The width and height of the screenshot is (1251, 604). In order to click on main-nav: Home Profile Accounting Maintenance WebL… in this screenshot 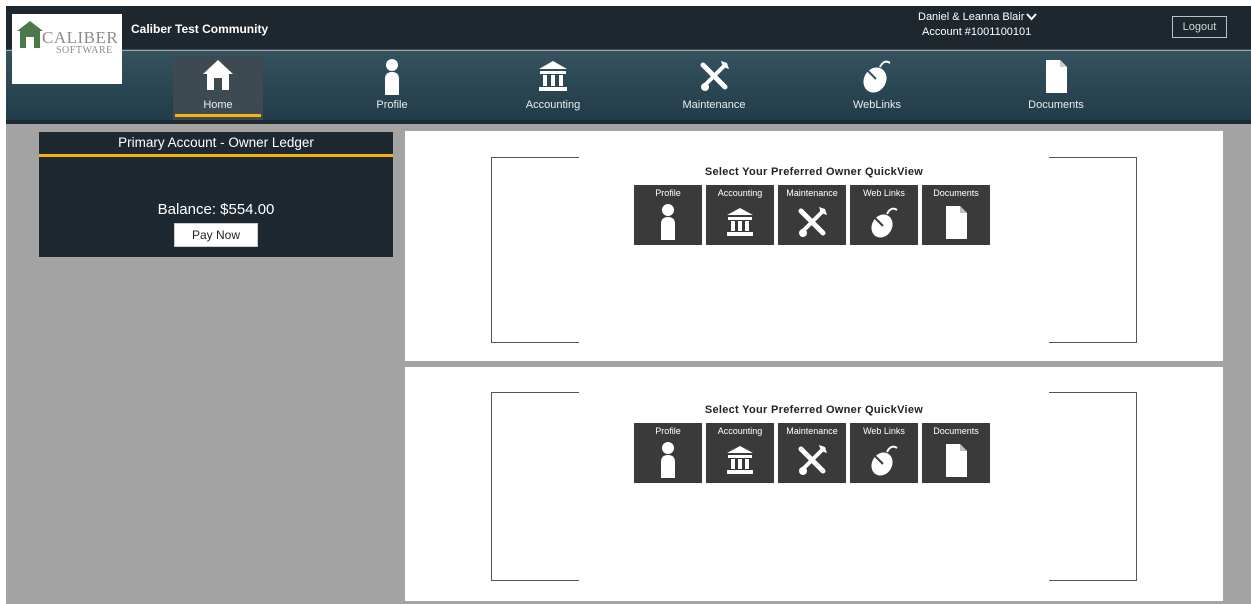, I will do `click(628, 87)`.